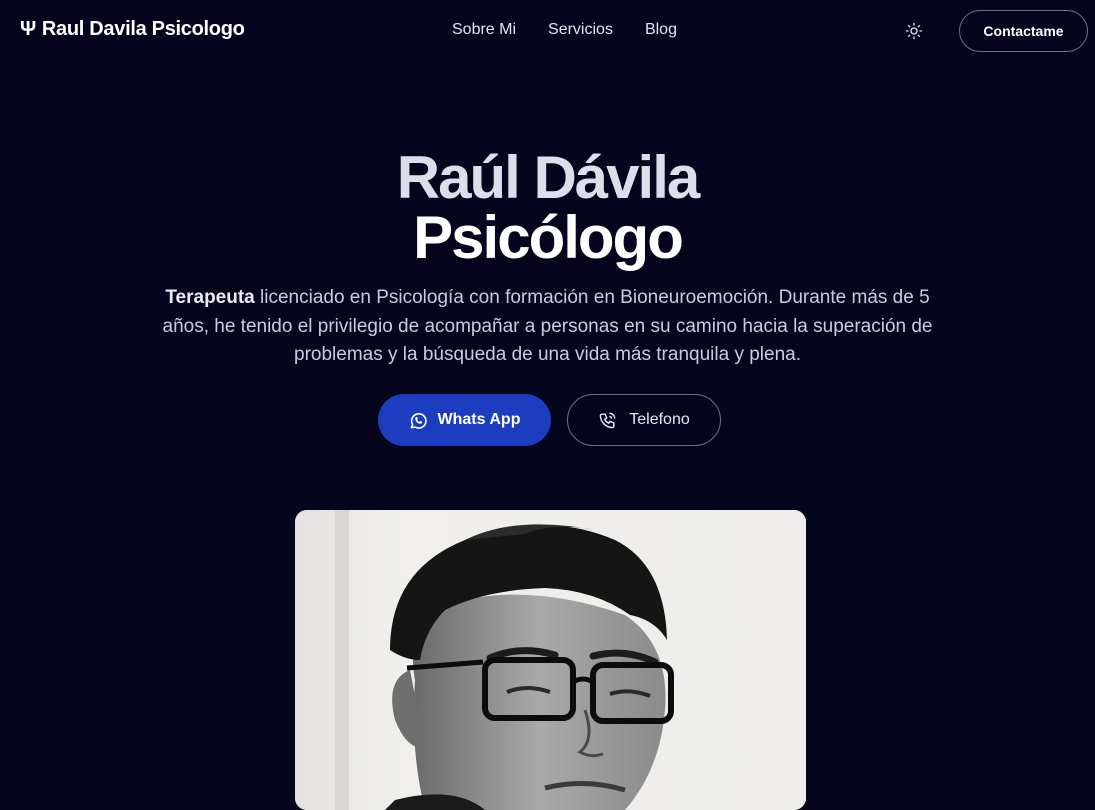 This screenshot has width=1095, height=810. I want to click on phone-icon, so click(607, 420).